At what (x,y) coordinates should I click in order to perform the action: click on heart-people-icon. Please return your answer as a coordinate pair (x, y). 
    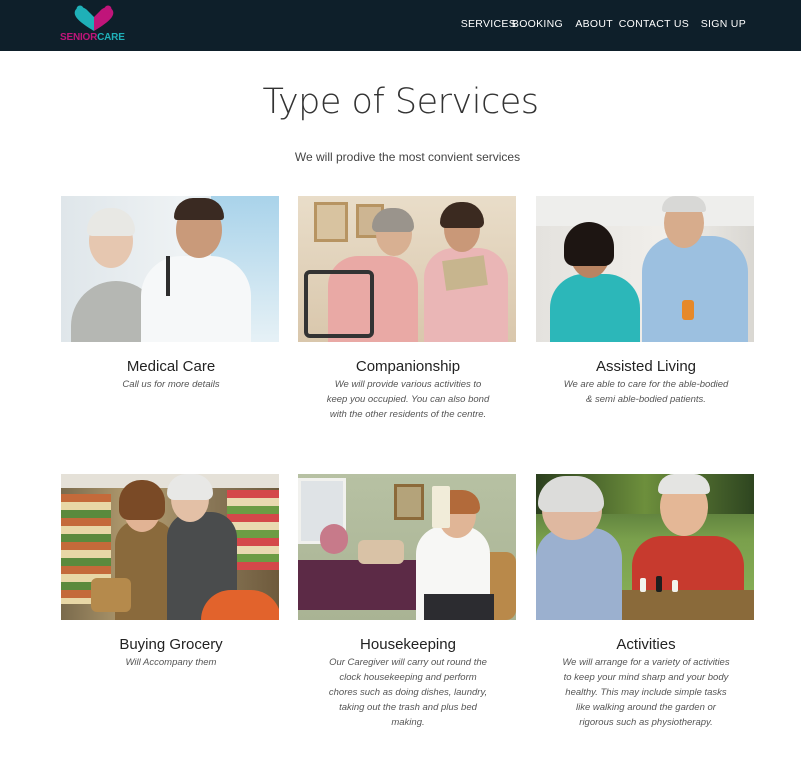
    Looking at the image, I should click on (94, 18).